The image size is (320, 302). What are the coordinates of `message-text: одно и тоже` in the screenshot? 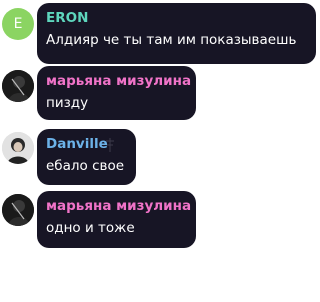 It's located at (90, 228).